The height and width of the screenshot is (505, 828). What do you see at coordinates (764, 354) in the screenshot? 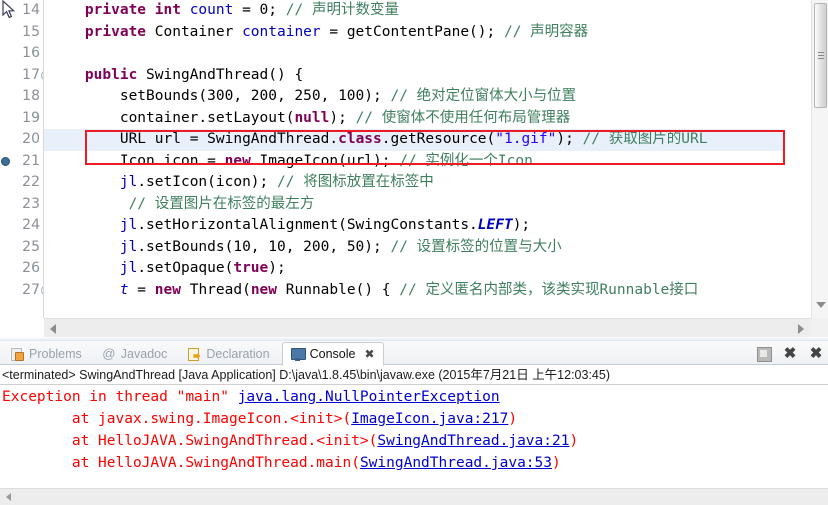
I see `terminate-button` at bounding box center [764, 354].